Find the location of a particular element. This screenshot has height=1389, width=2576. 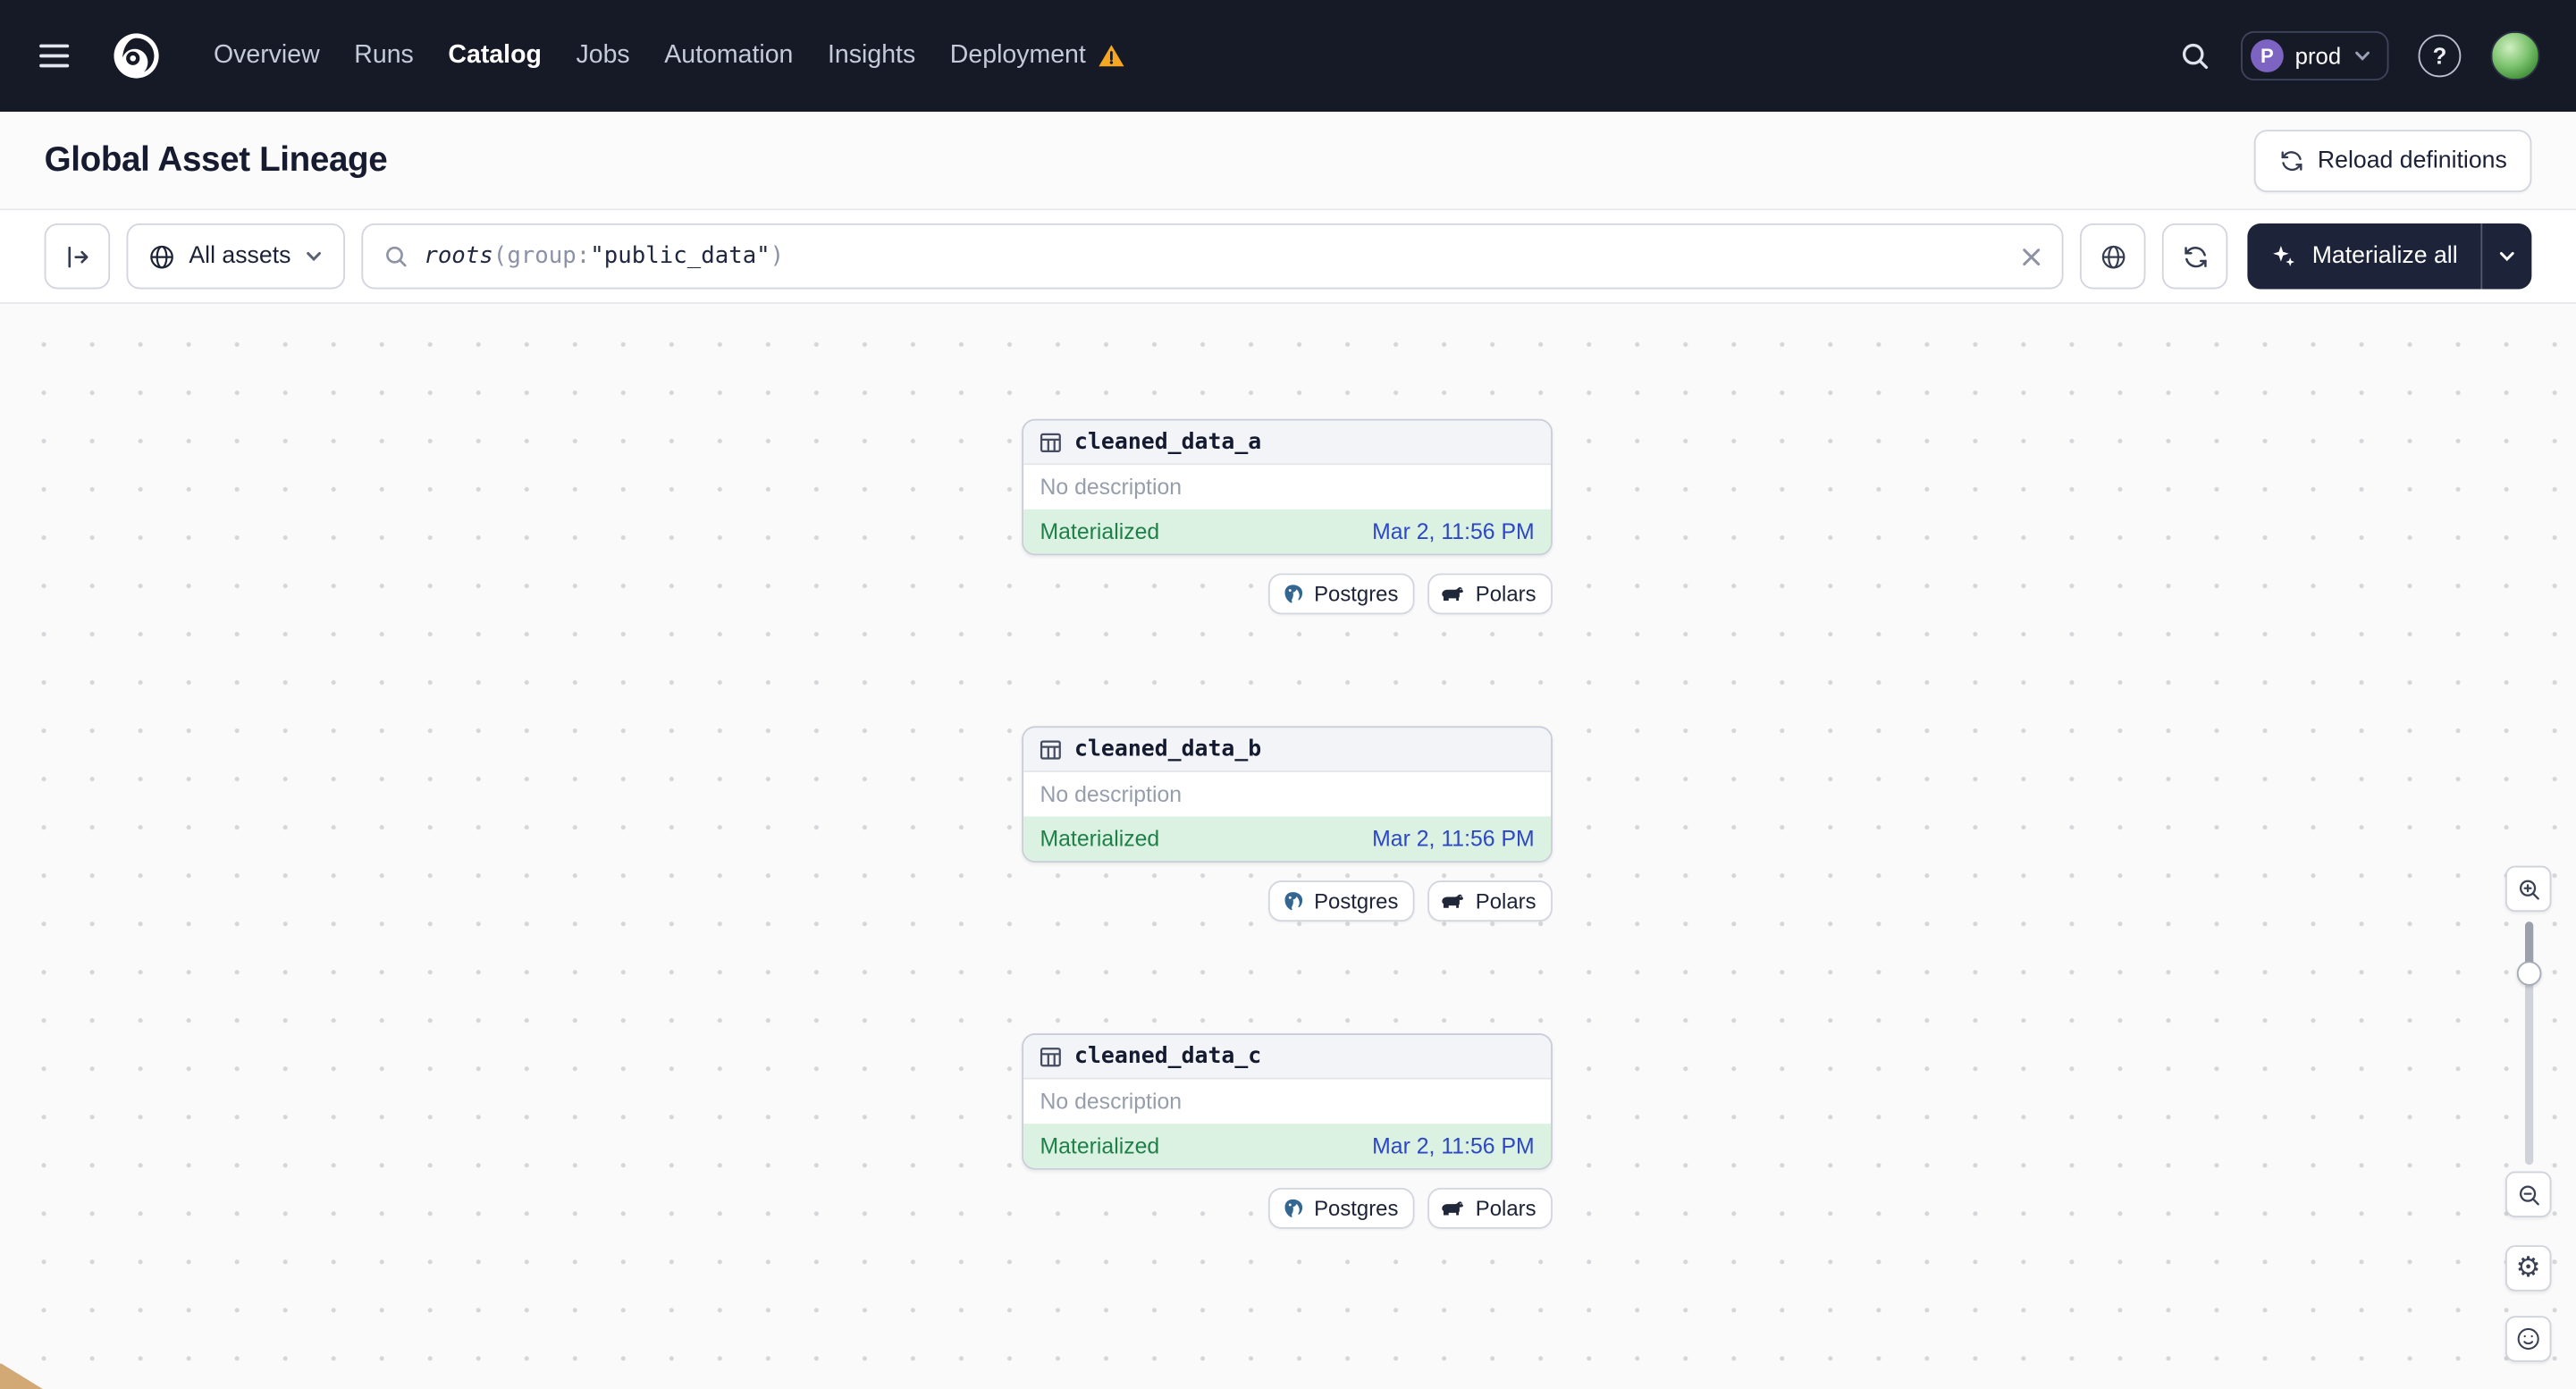

close-icon is located at coordinates (2032, 256).